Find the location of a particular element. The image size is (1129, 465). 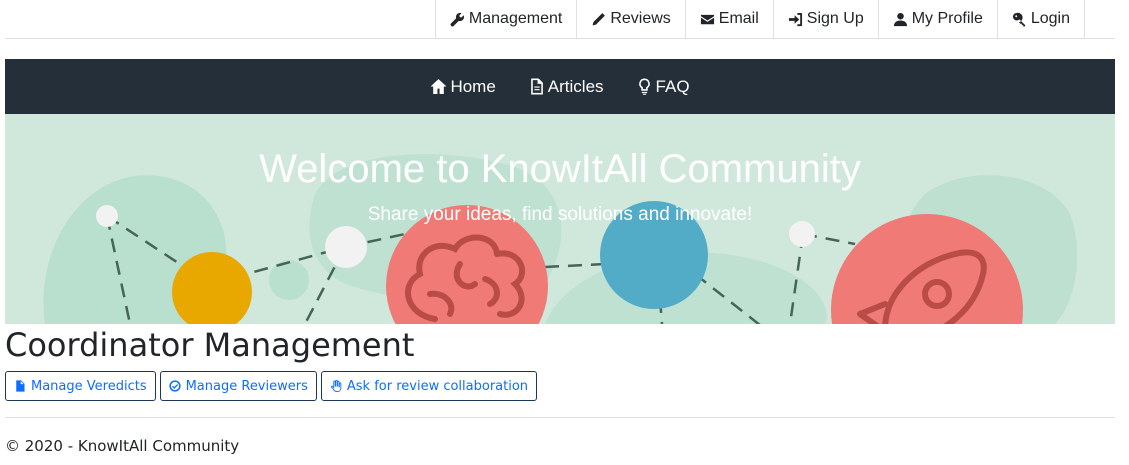

home-icon is located at coordinates (438, 86).